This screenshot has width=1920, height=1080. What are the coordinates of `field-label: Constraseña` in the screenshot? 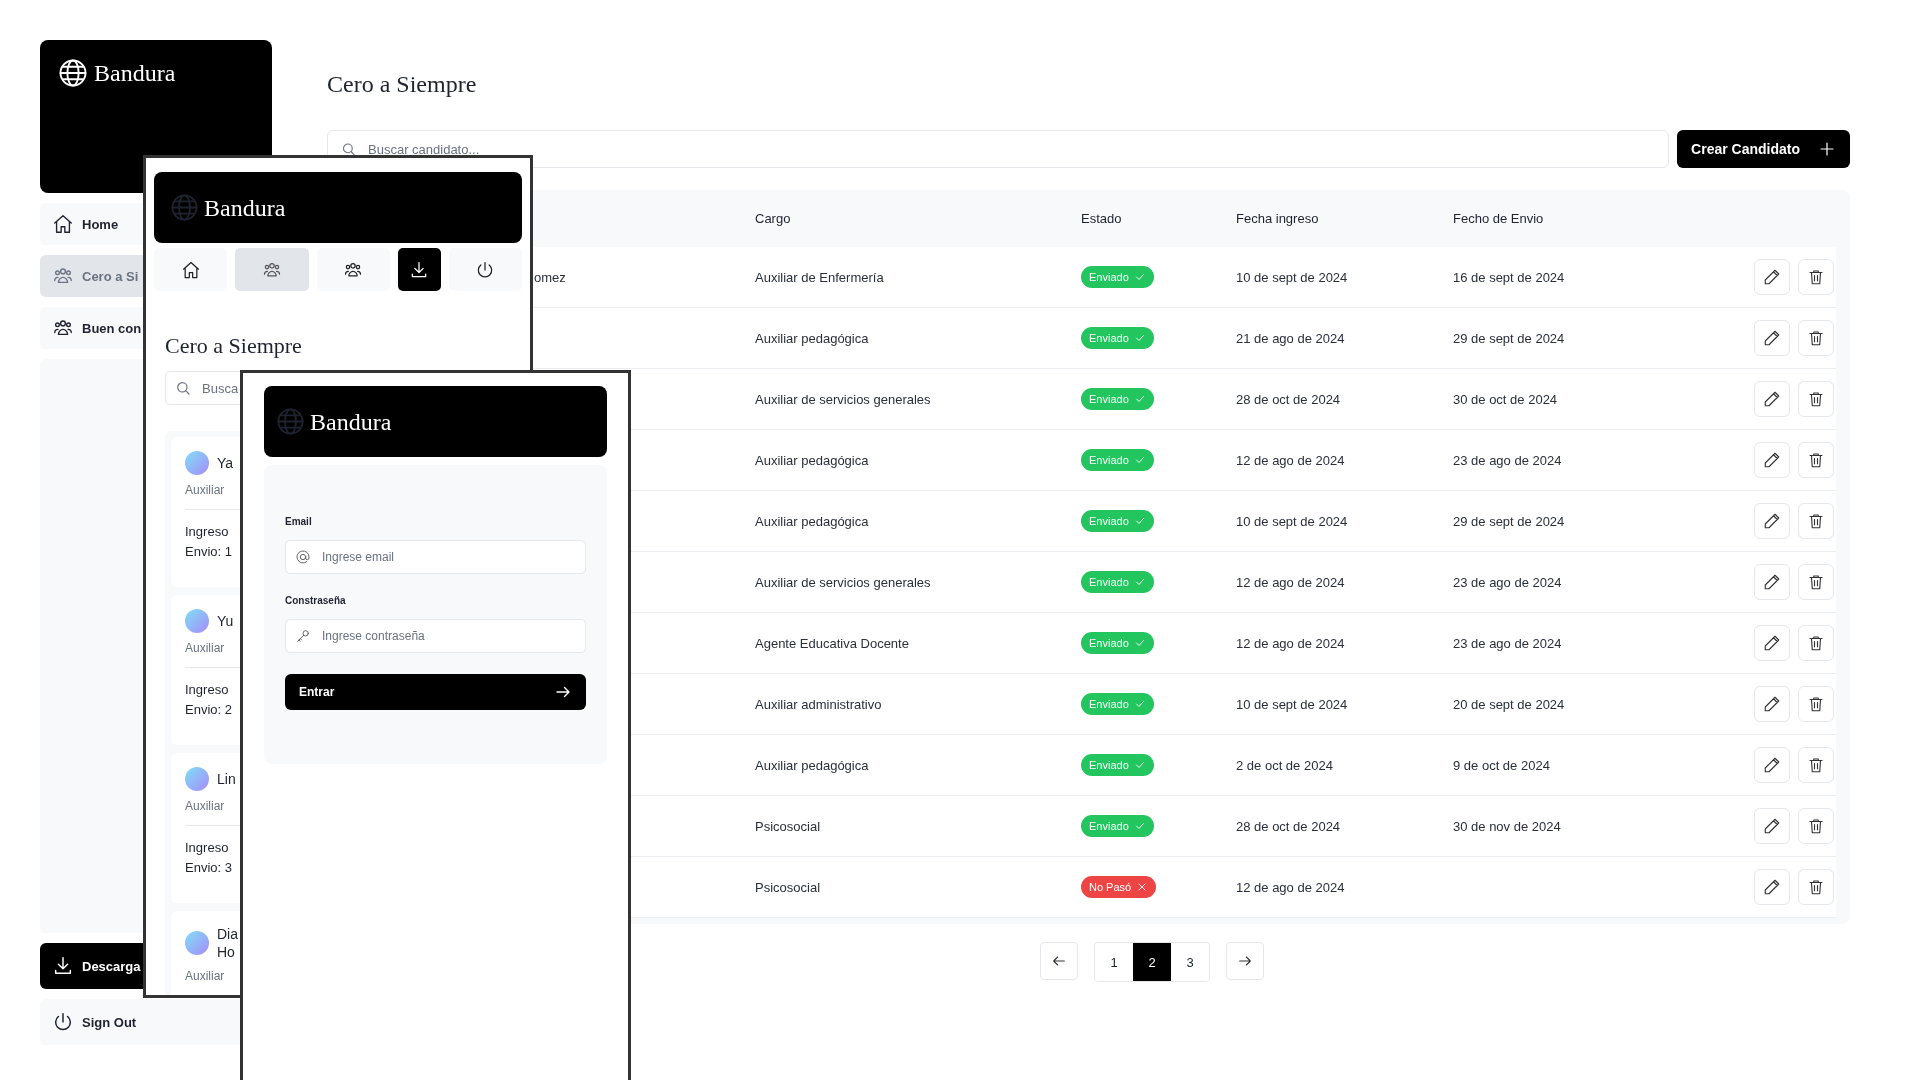 It's located at (315, 600).